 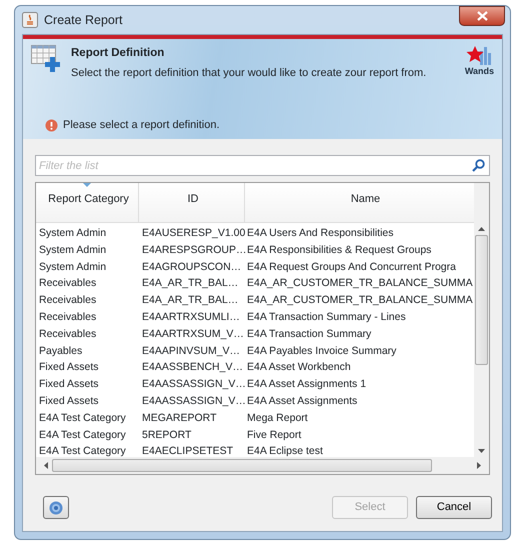 What do you see at coordinates (193, 233) in the screenshot?
I see `table-cell-text: E4AUSERESP_V1.00` at bounding box center [193, 233].